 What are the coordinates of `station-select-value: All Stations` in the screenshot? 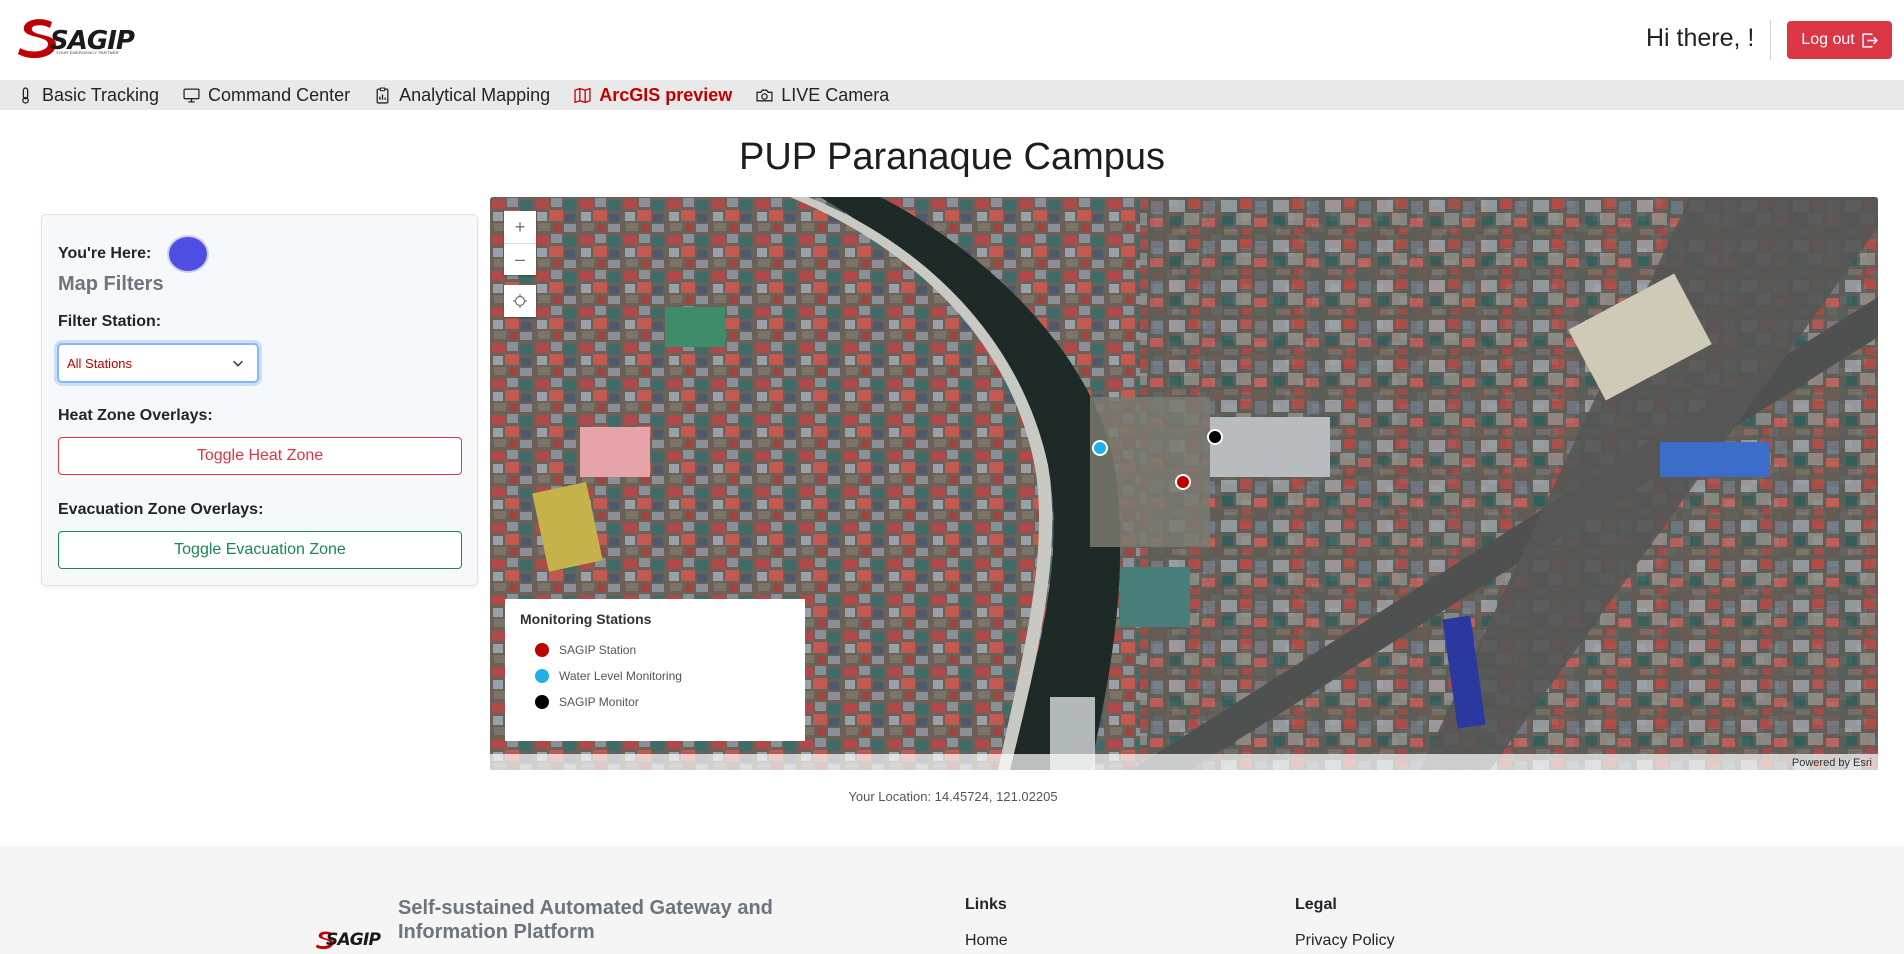 It's located at (100, 363).